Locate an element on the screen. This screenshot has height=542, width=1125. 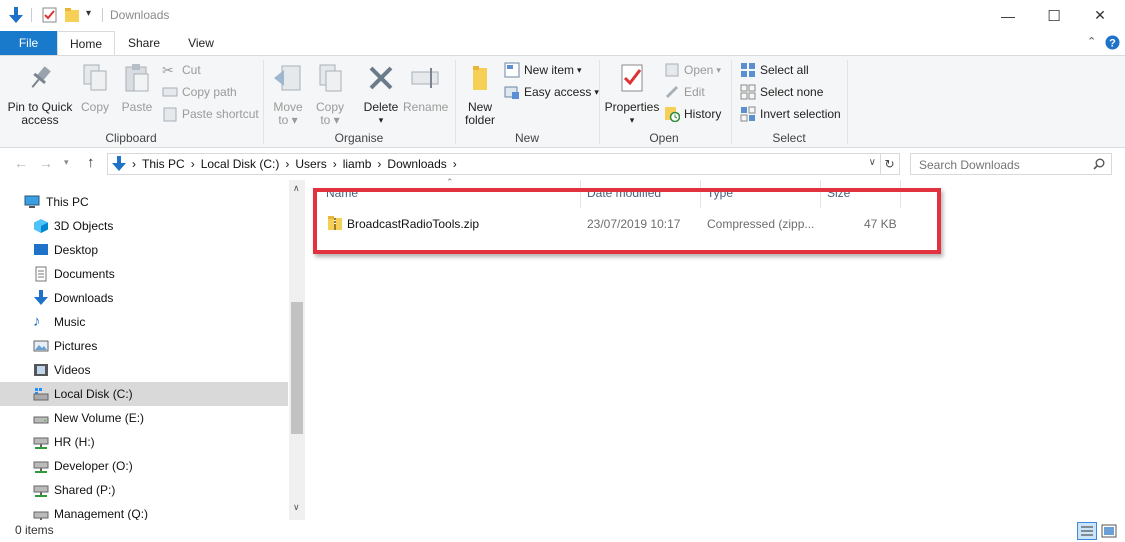
easy-access-label: Easy access is located at coordinates (558, 92).